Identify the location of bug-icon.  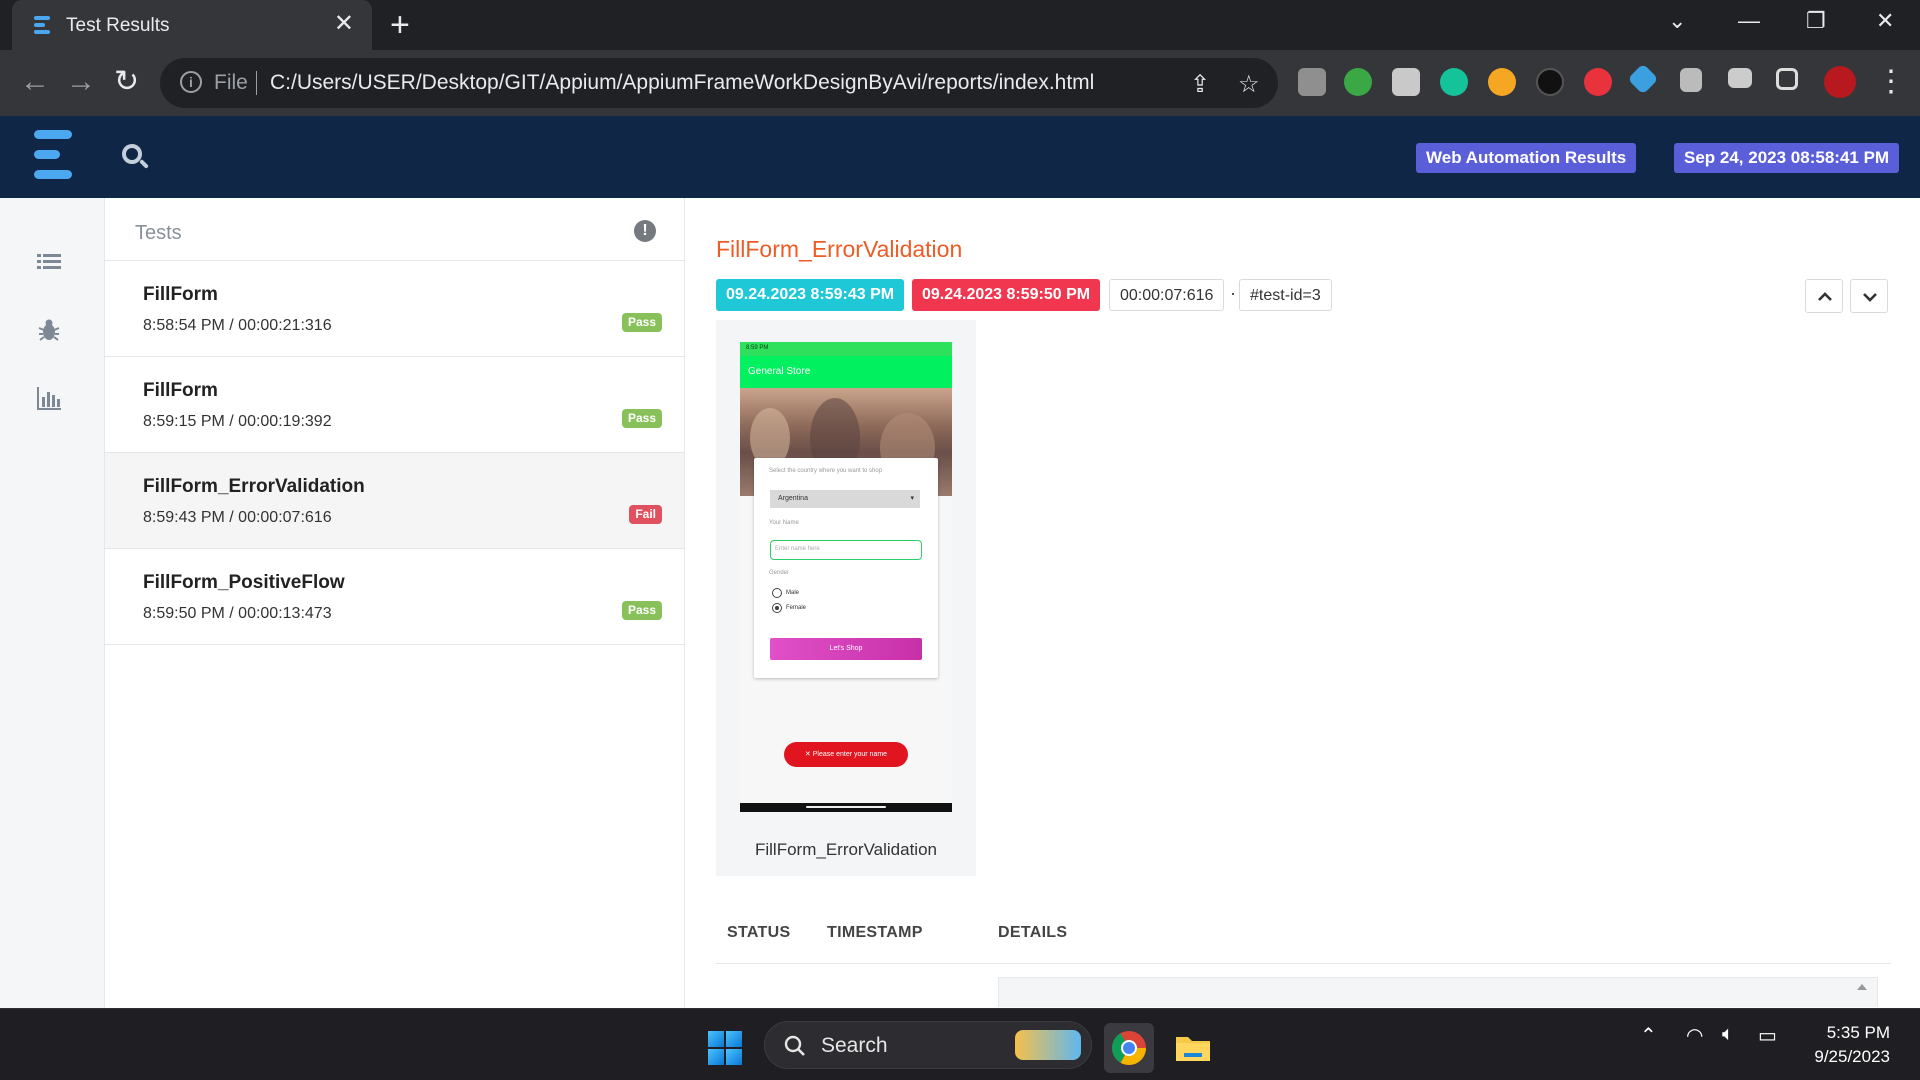
(49, 330).